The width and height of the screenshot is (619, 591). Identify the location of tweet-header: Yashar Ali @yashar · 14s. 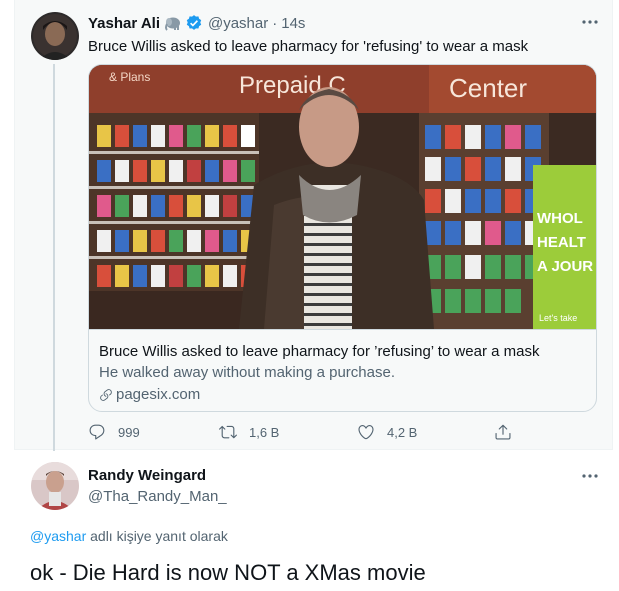
(196, 23).